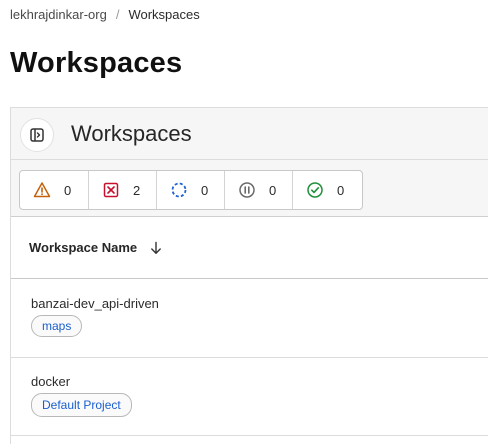  I want to click on status-filter-errored: 2, so click(123, 190).